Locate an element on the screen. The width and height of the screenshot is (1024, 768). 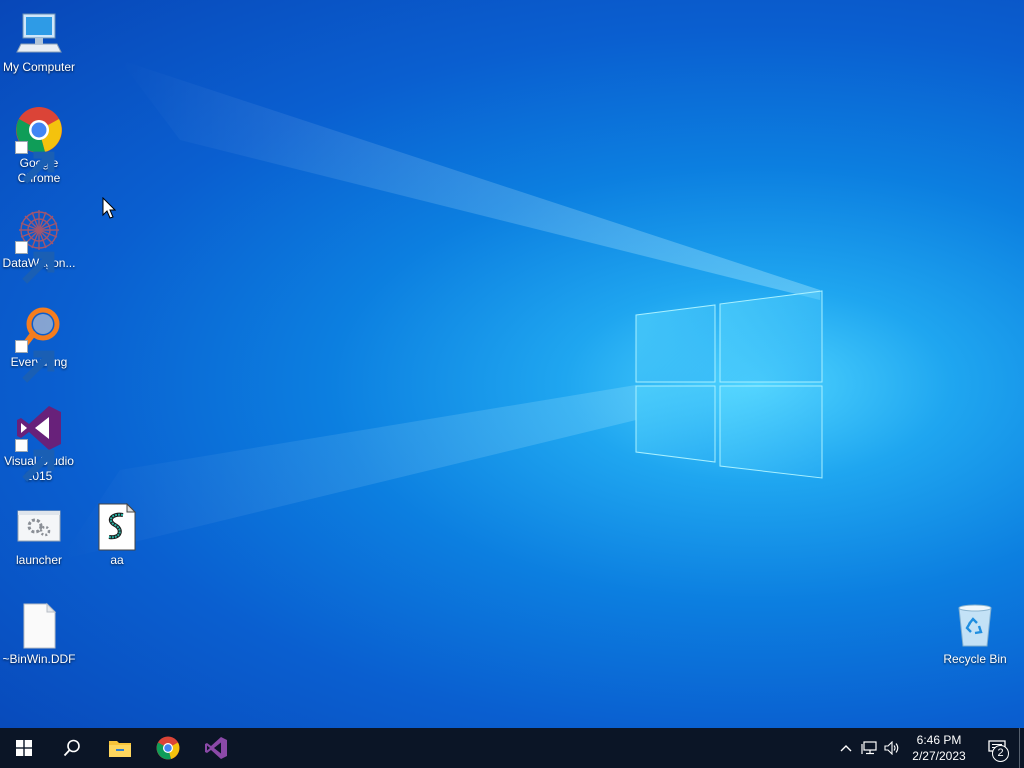
taskbar-chrome is located at coordinates (168, 748).